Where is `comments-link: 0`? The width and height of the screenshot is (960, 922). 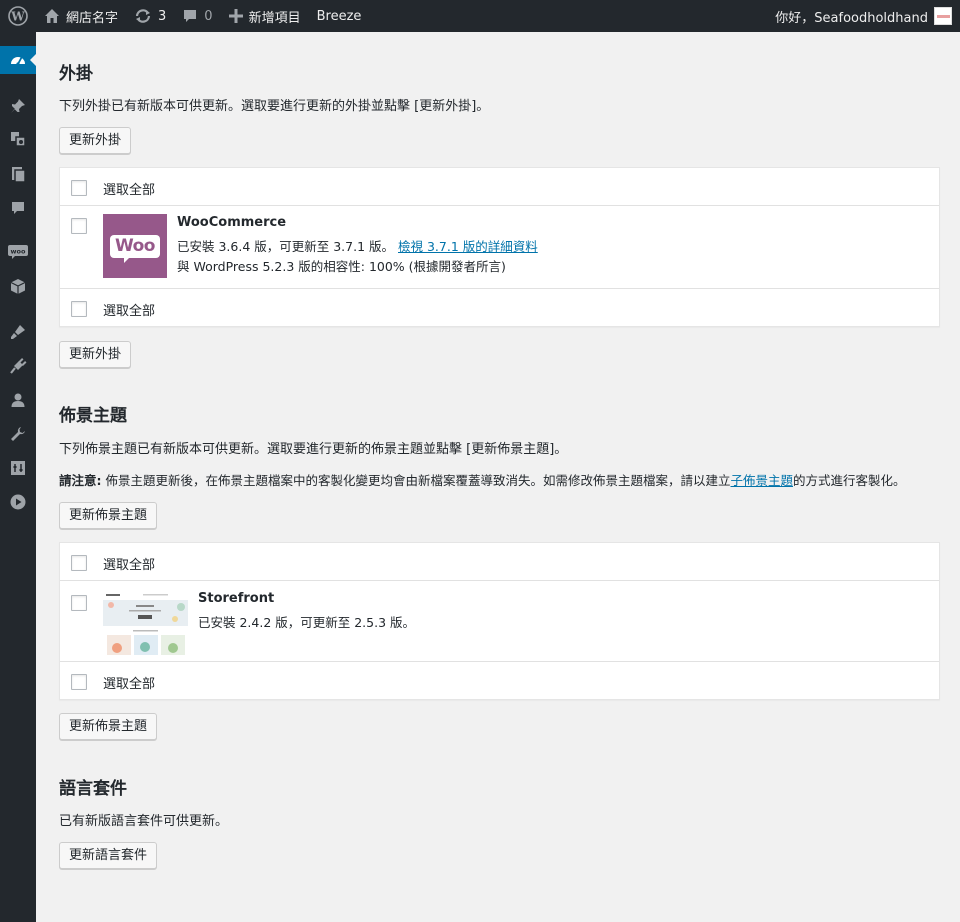
comments-link: 0 is located at coordinates (197, 16).